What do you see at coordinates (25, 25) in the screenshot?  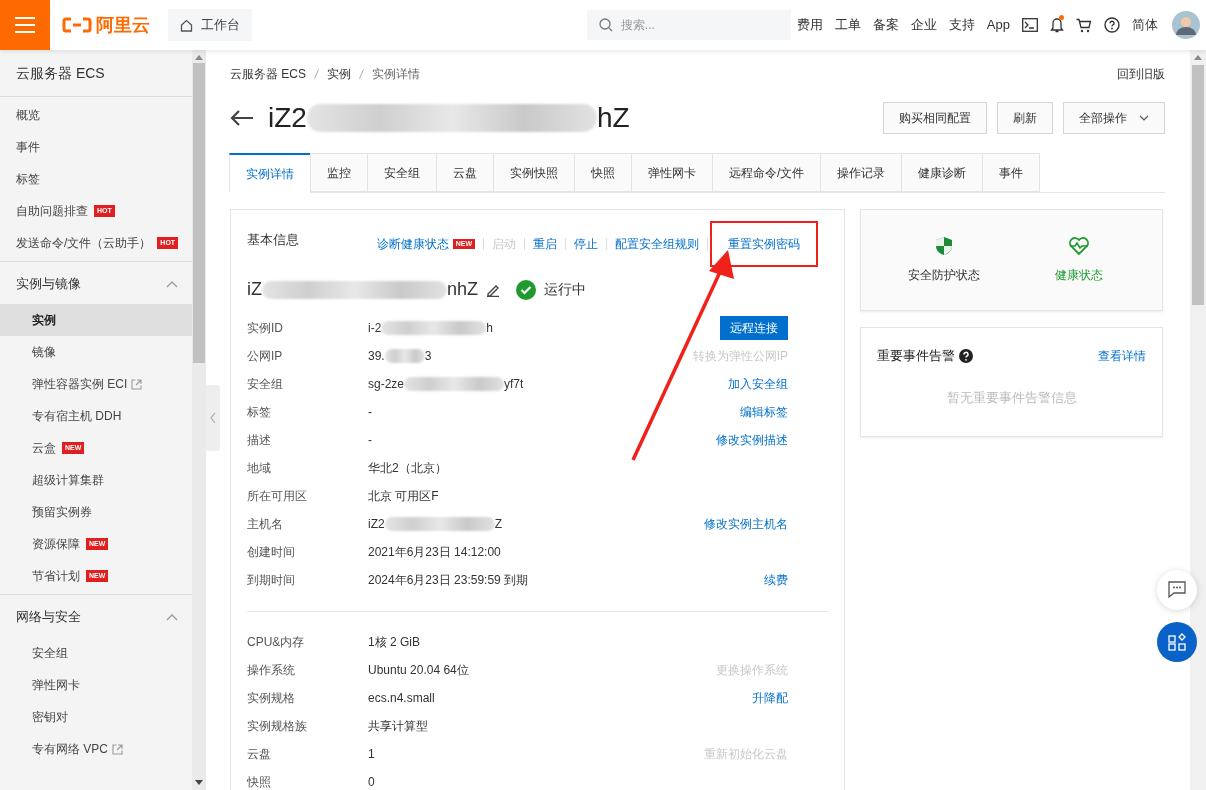 I see `menu-button` at bounding box center [25, 25].